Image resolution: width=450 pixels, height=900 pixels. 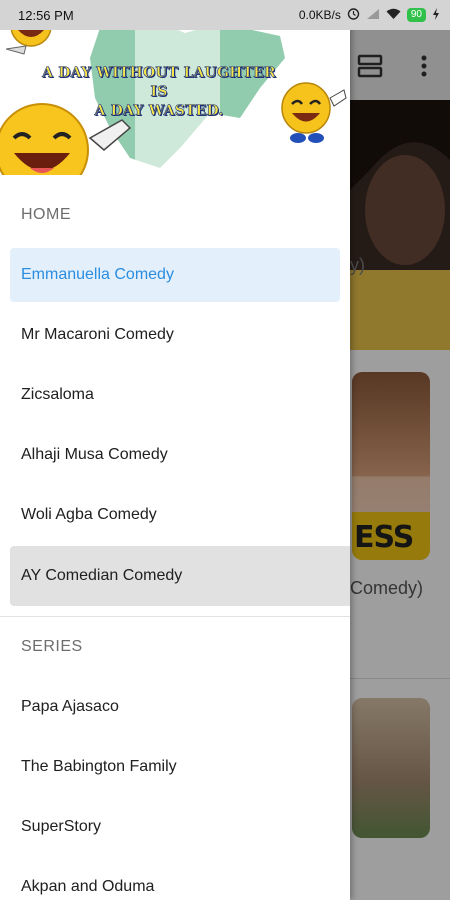 I want to click on menu-item-ay-comedian-comedy: AY Comedian Comedy, so click(x=180, y=576).